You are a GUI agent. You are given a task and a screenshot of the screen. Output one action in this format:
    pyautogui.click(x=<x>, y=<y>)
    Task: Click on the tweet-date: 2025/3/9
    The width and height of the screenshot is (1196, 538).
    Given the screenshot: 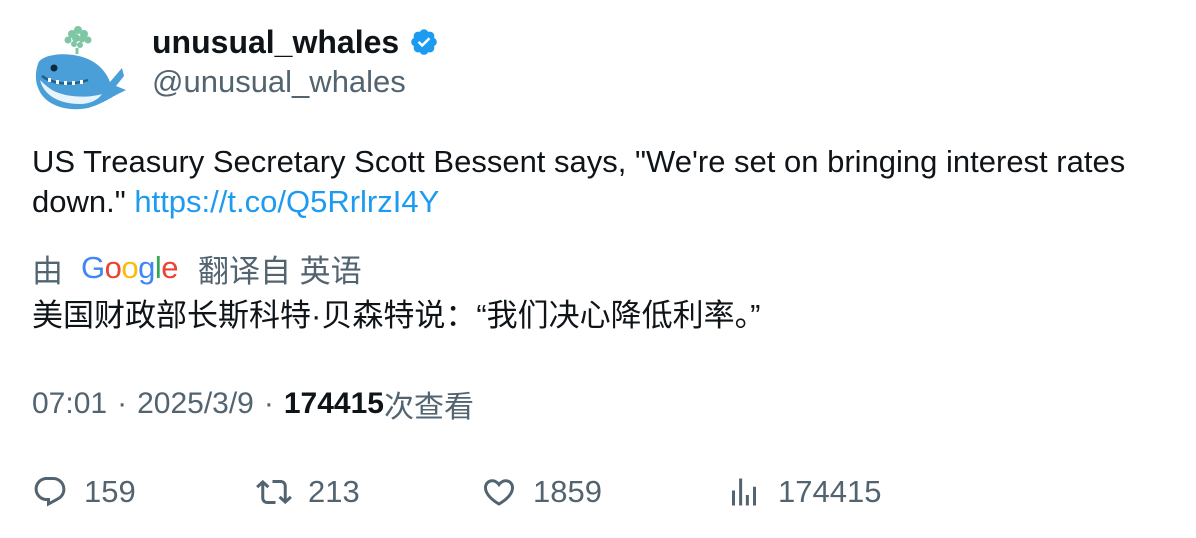 What is the action you would take?
    pyautogui.click(x=195, y=404)
    